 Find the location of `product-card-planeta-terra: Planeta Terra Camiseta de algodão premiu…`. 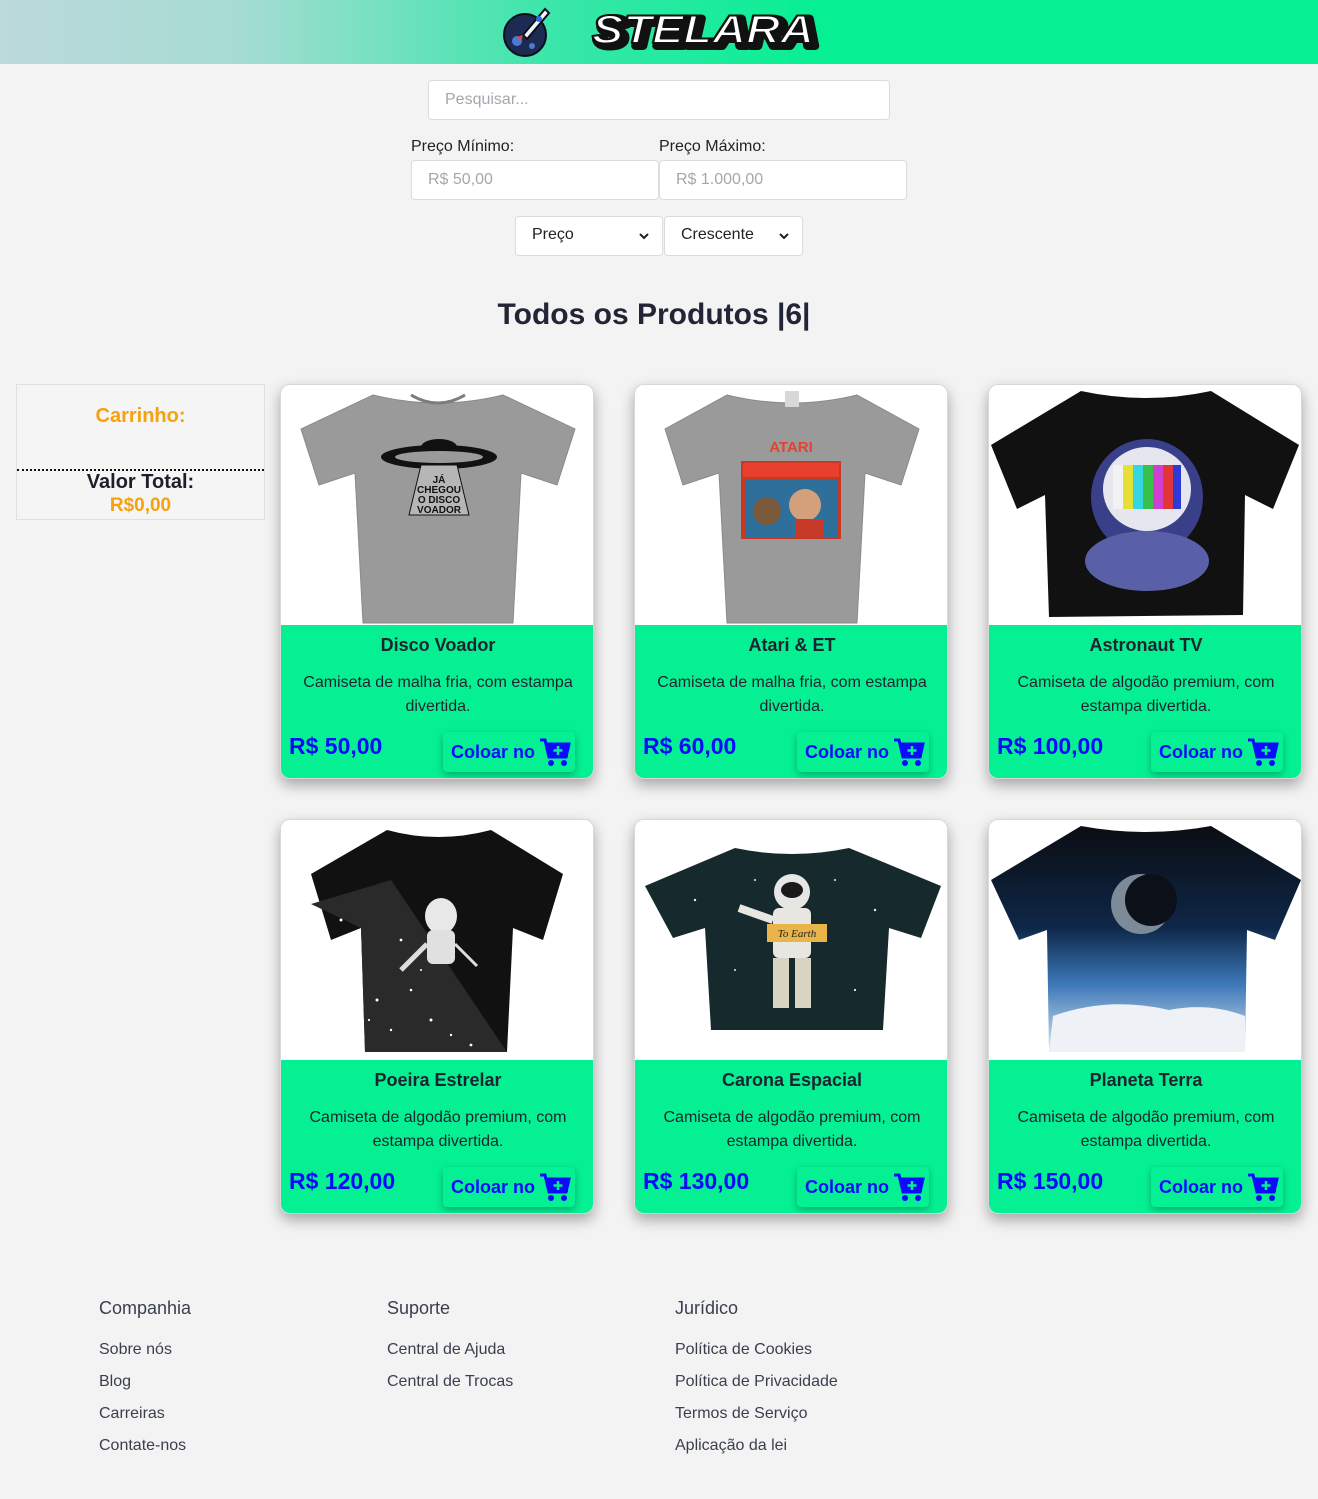

product-card-planeta-terra: Planeta Terra Camiseta de algodão premiu… is located at coordinates (1145, 1016).